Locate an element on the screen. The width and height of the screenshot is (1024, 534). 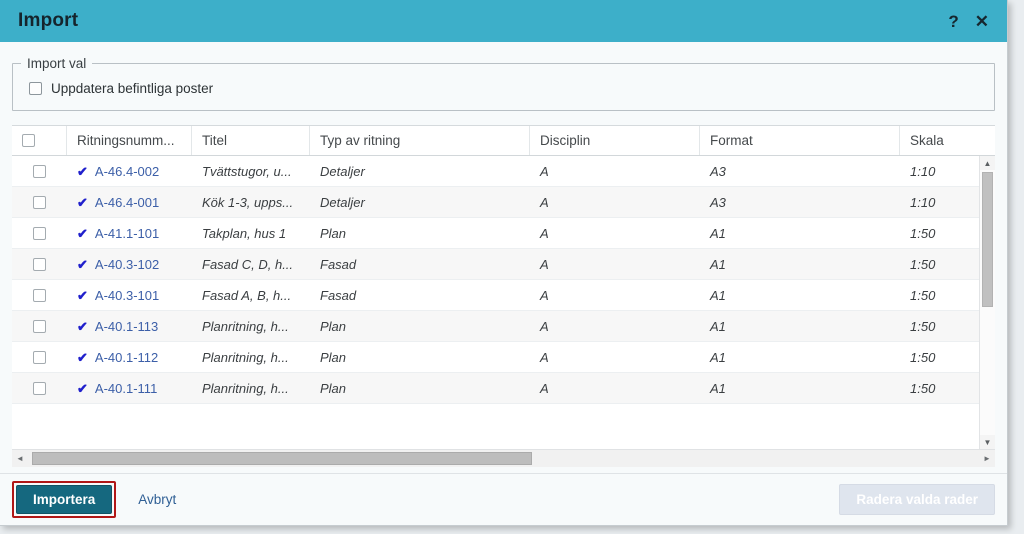
delete-selected-rows-button: Radera valda rader is located at coordinates (917, 499).